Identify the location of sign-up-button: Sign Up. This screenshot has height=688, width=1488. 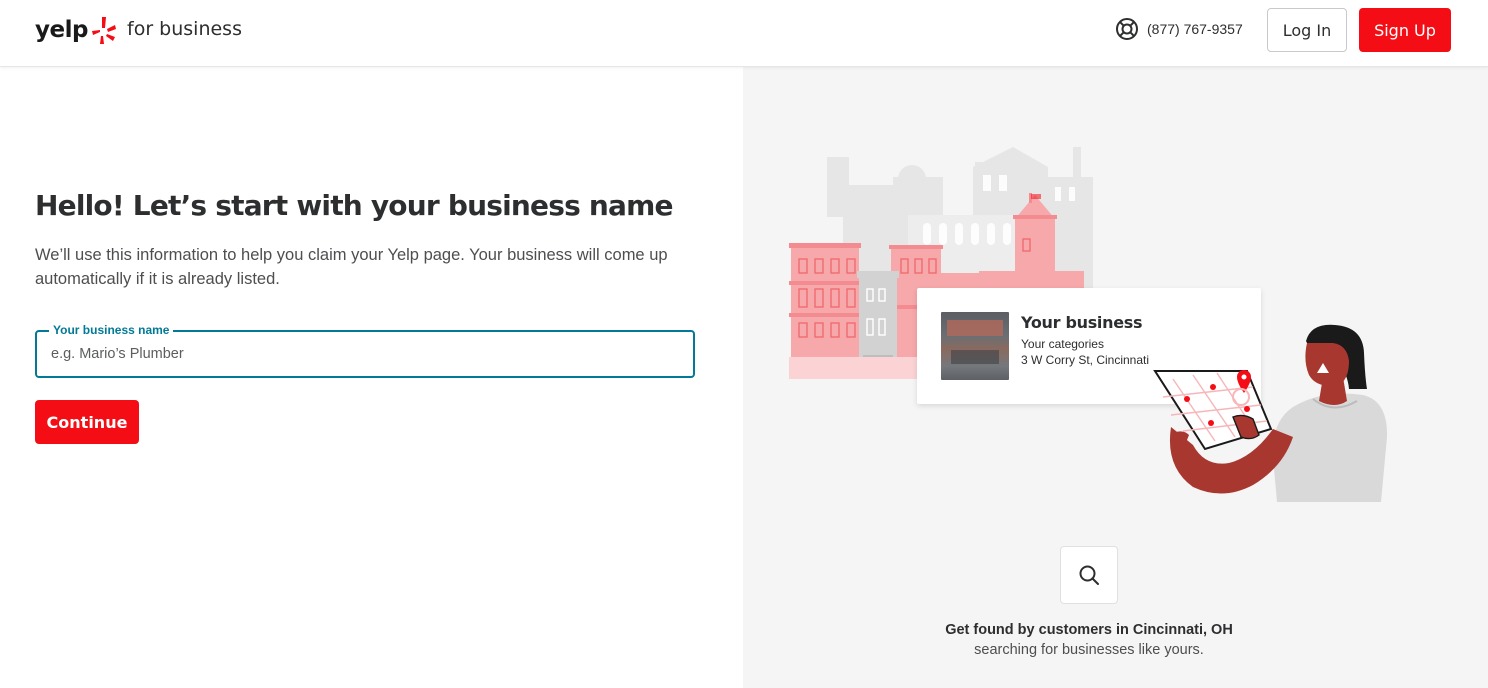
(1405, 30).